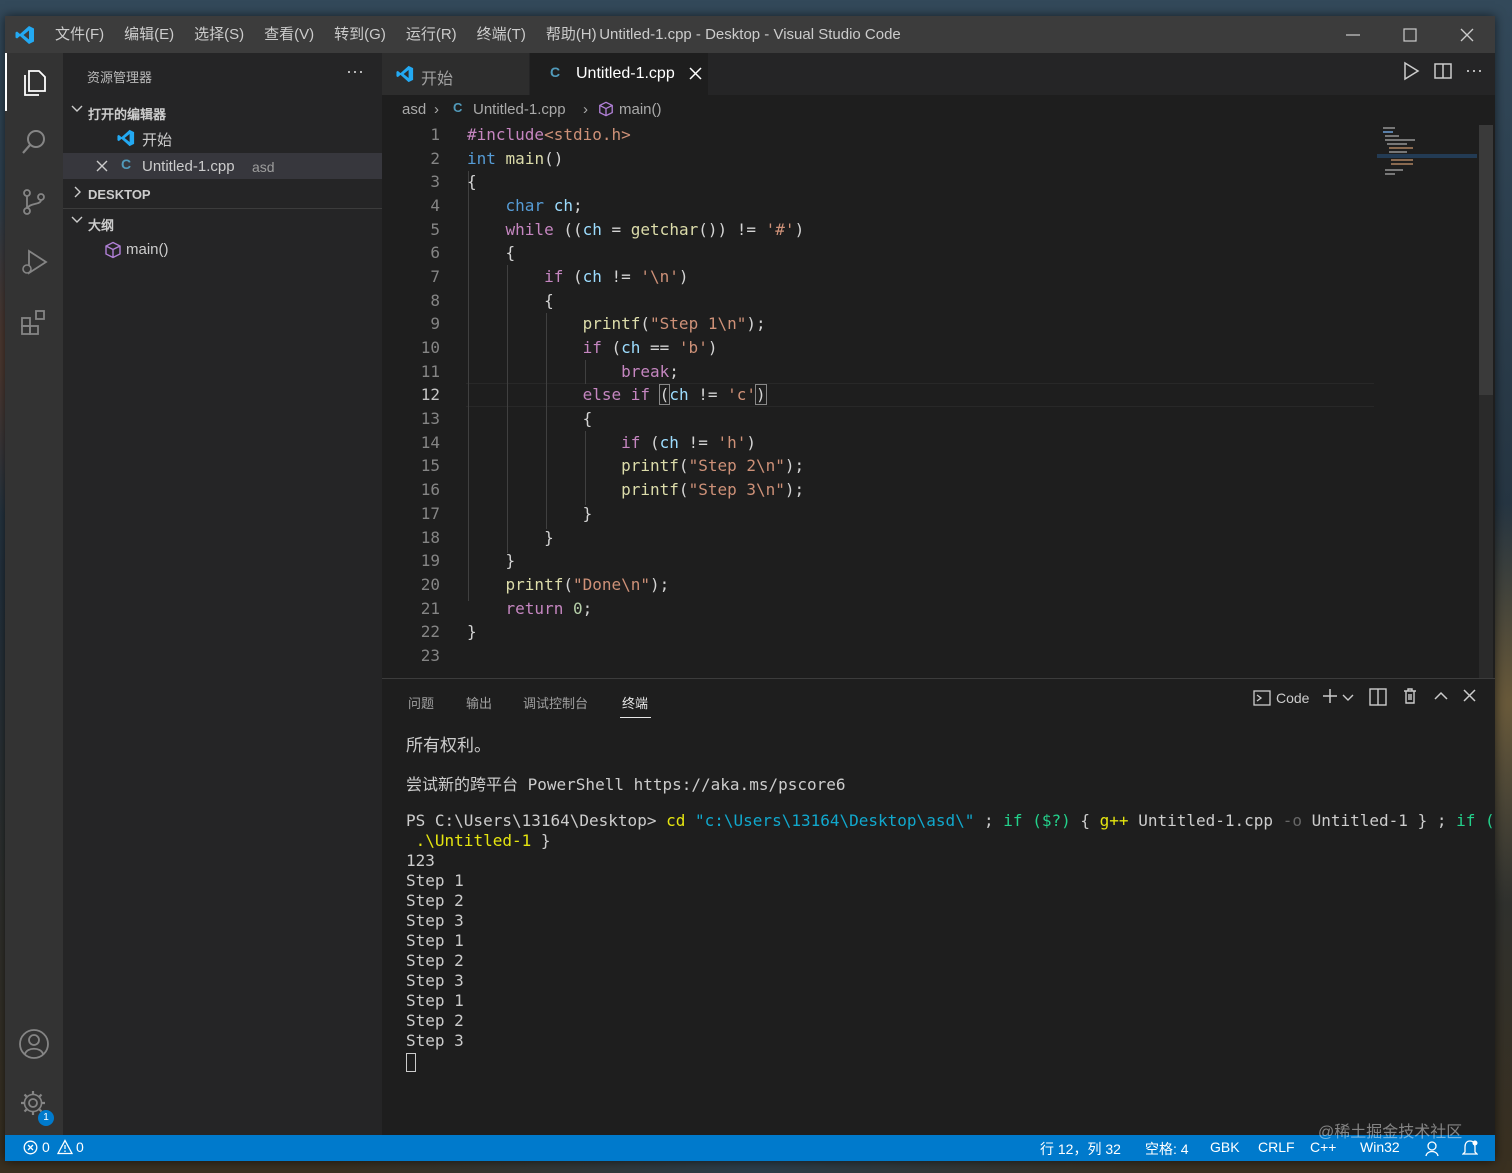  What do you see at coordinates (585, 109) in the screenshot?
I see `chevron-right-icon: ›` at bounding box center [585, 109].